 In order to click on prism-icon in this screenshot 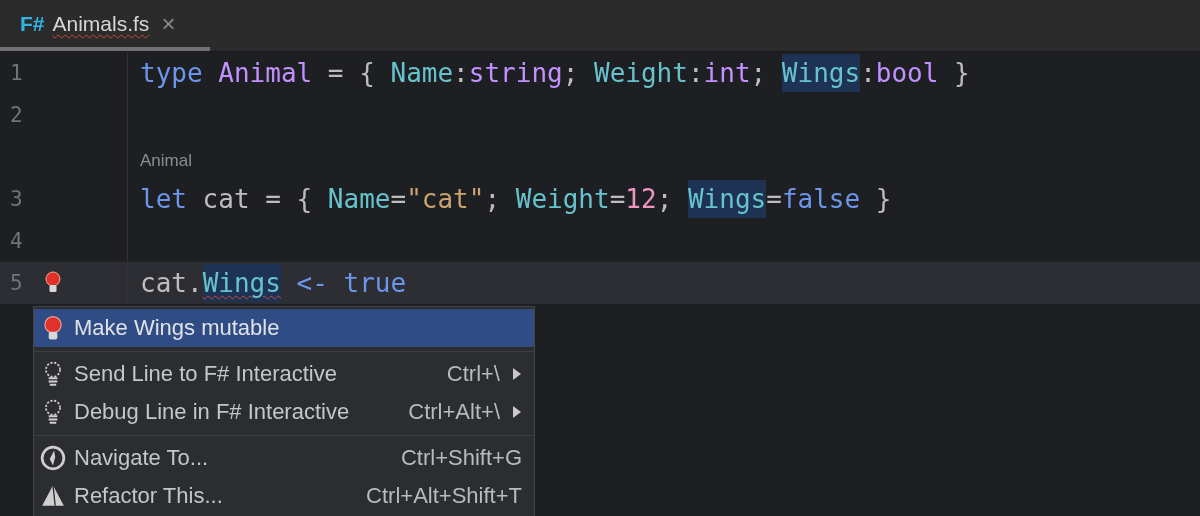, I will do `click(53, 496)`.